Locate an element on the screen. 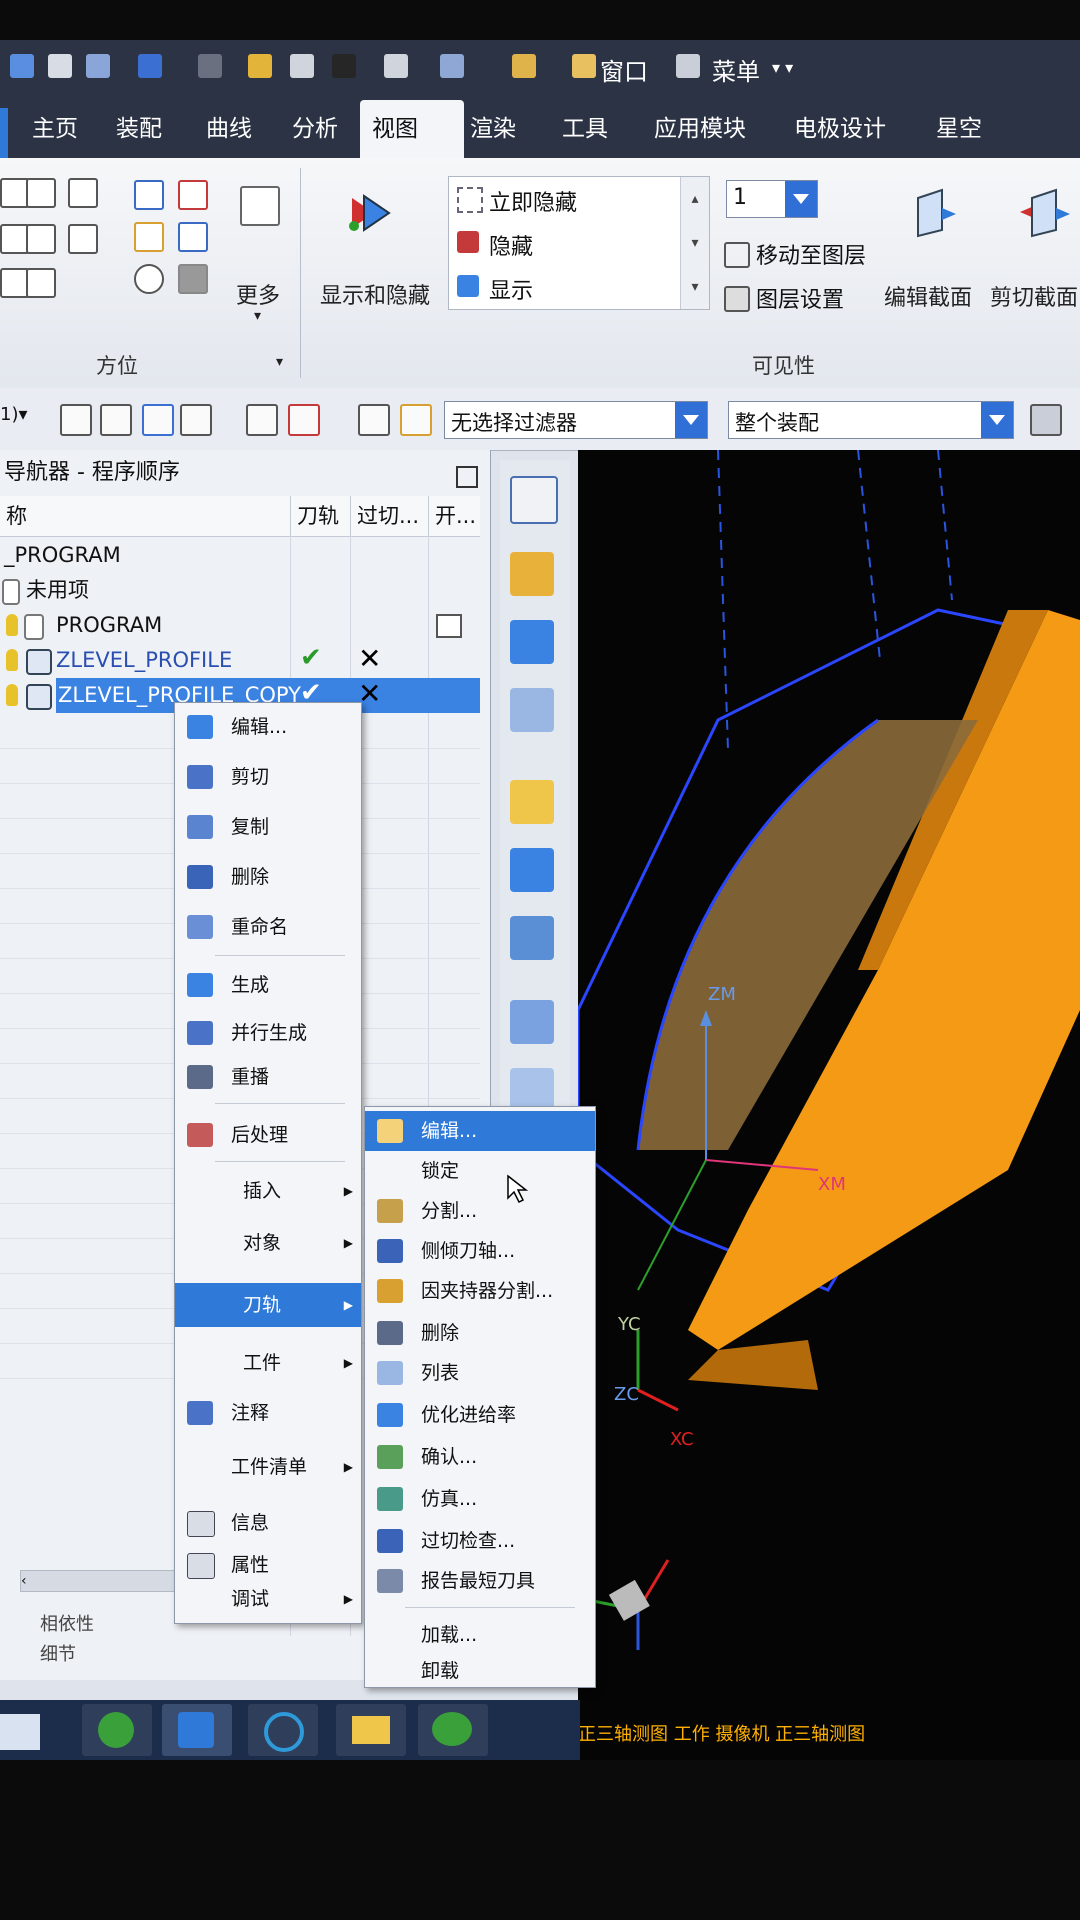 Image resolution: width=1080 pixels, height=1920 pixels. save-icon is located at coordinates (22, 66).